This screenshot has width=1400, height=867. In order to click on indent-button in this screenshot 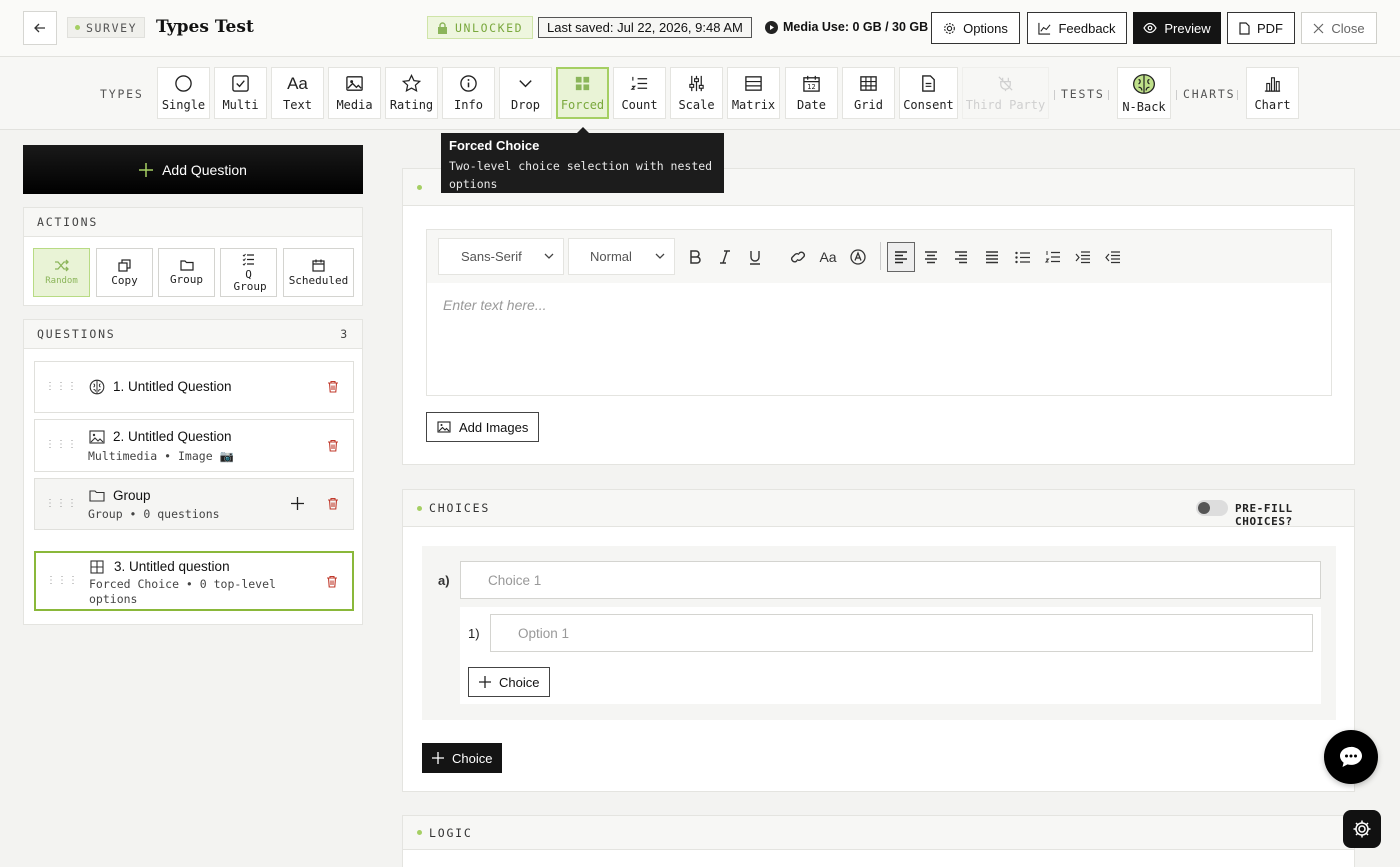, I will do `click(1082, 257)`.